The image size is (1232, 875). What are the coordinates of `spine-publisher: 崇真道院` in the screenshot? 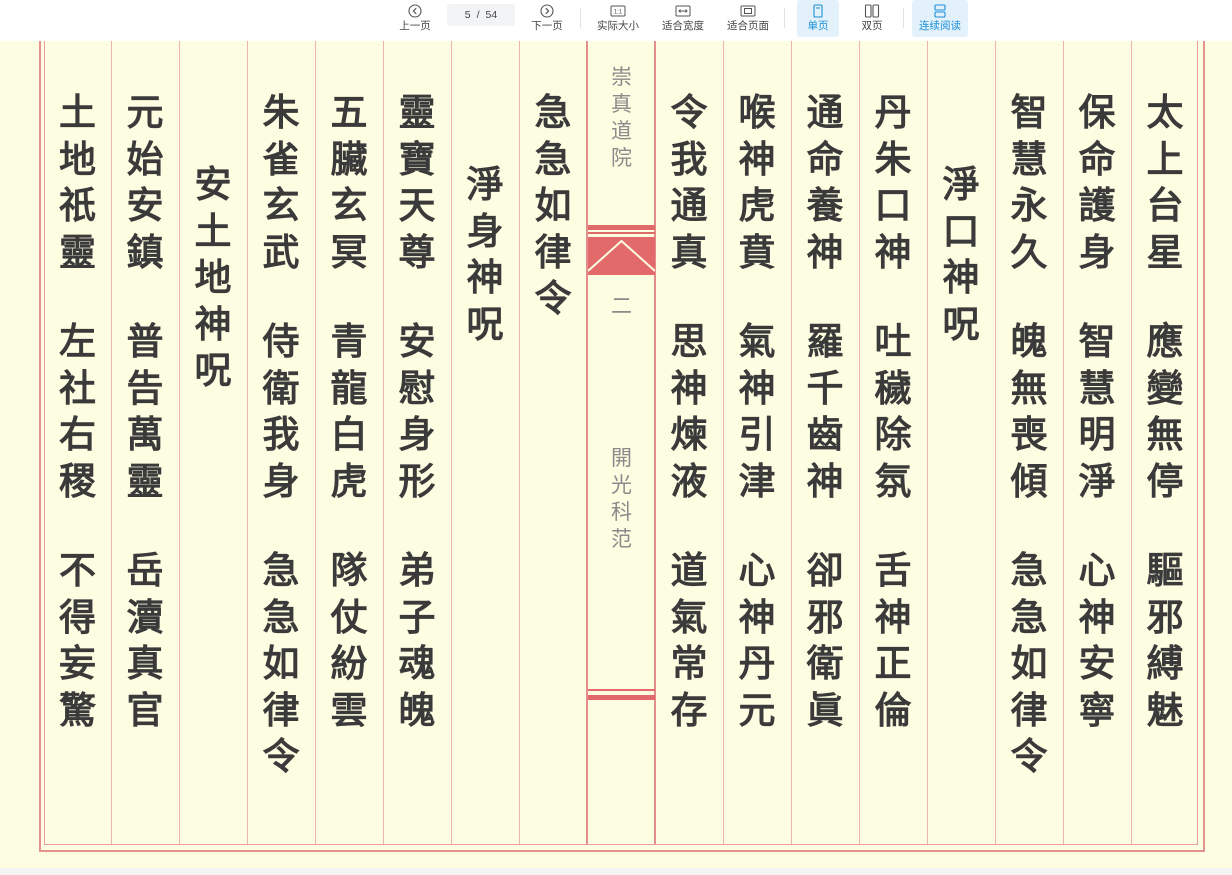 It's located at (621, 117).